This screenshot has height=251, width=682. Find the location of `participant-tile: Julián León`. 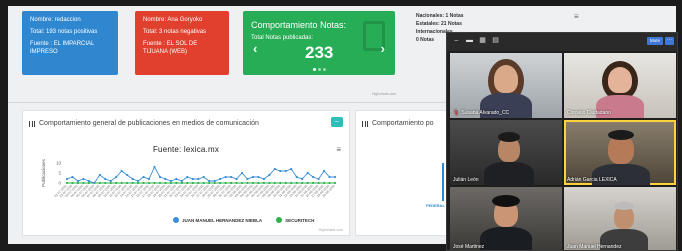

participant-tile: Julián León is located at coordinates (506, 152).